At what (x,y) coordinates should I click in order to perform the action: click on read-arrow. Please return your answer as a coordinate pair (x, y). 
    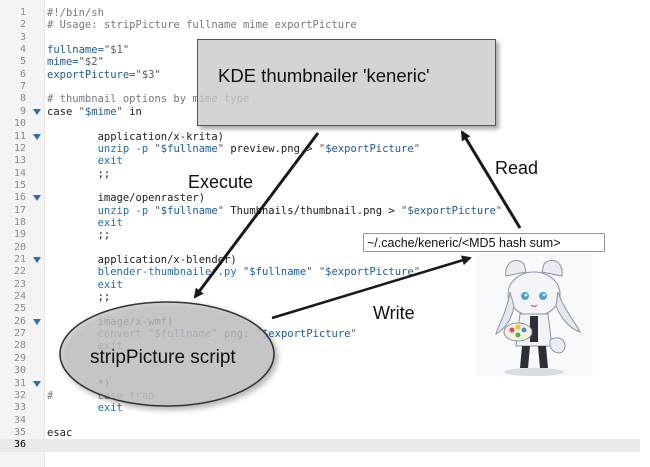
    Looking at the image, I should click on (491, 179).